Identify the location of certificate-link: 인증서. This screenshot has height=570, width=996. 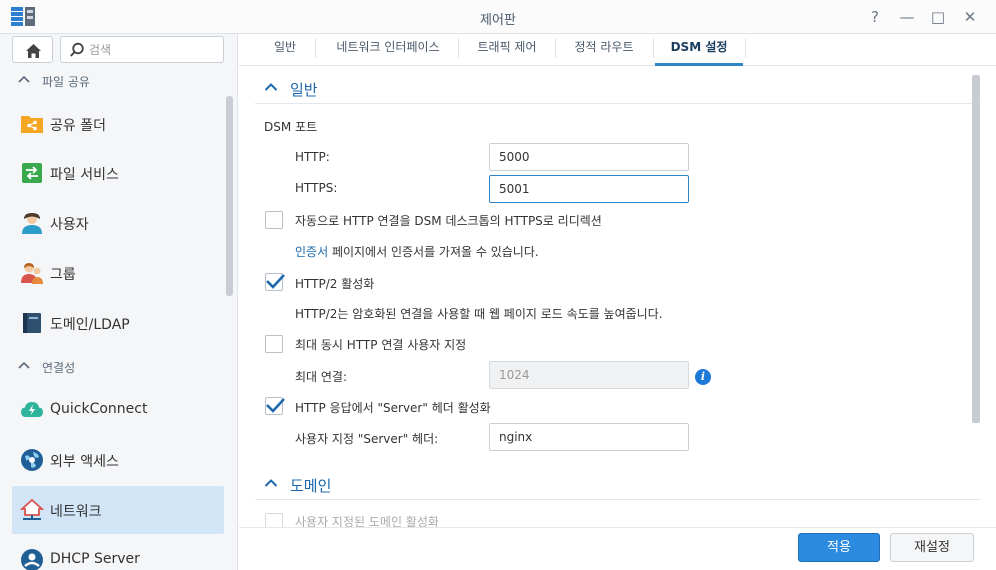
(311, 252).